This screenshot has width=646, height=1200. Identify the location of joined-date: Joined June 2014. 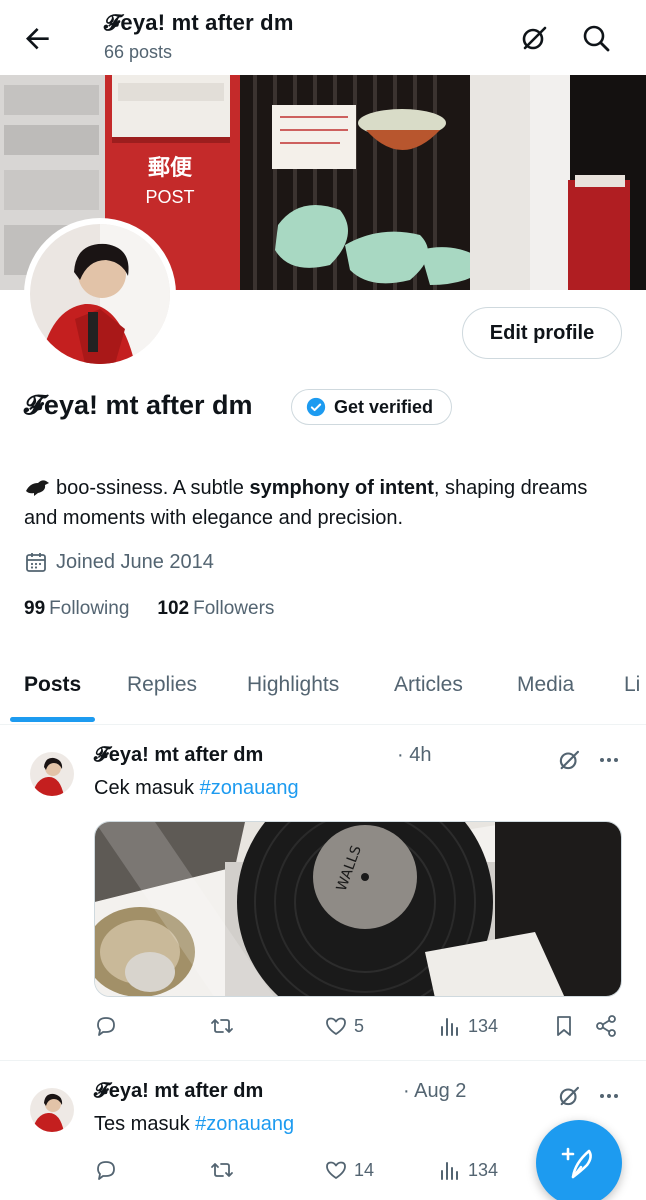
(119, 562).